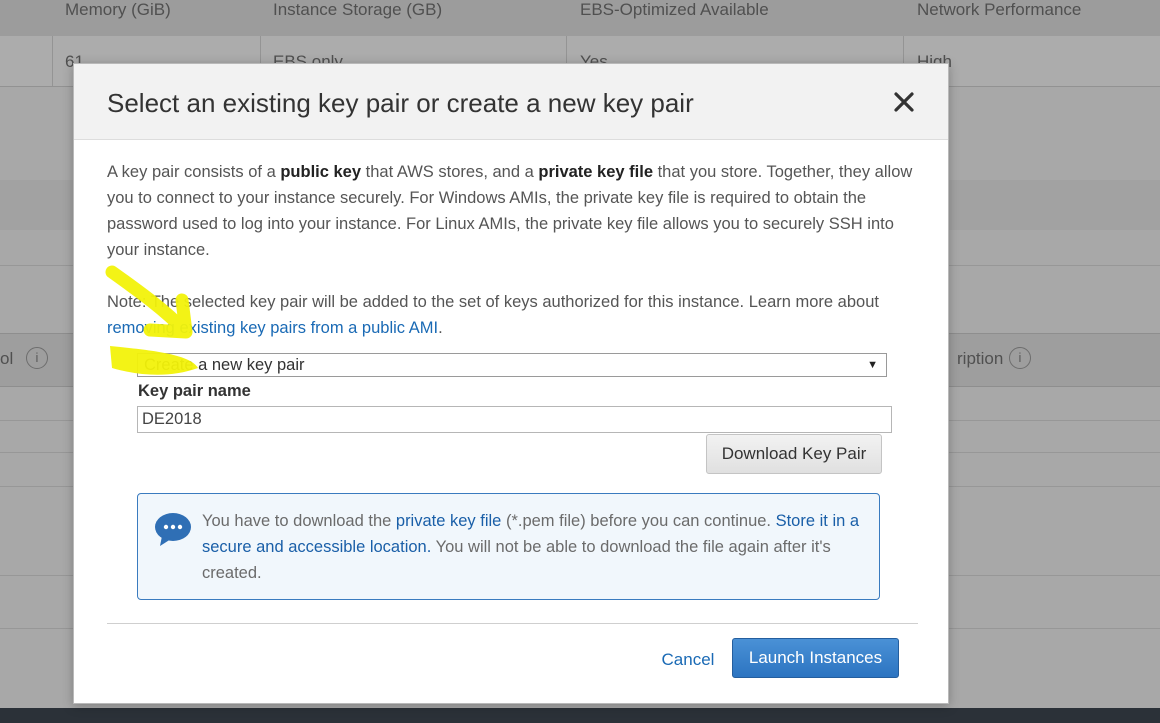 This screenshot has height=723, width=1160. I want to click on chevron-down-icon: ▼, so click(872, 365).